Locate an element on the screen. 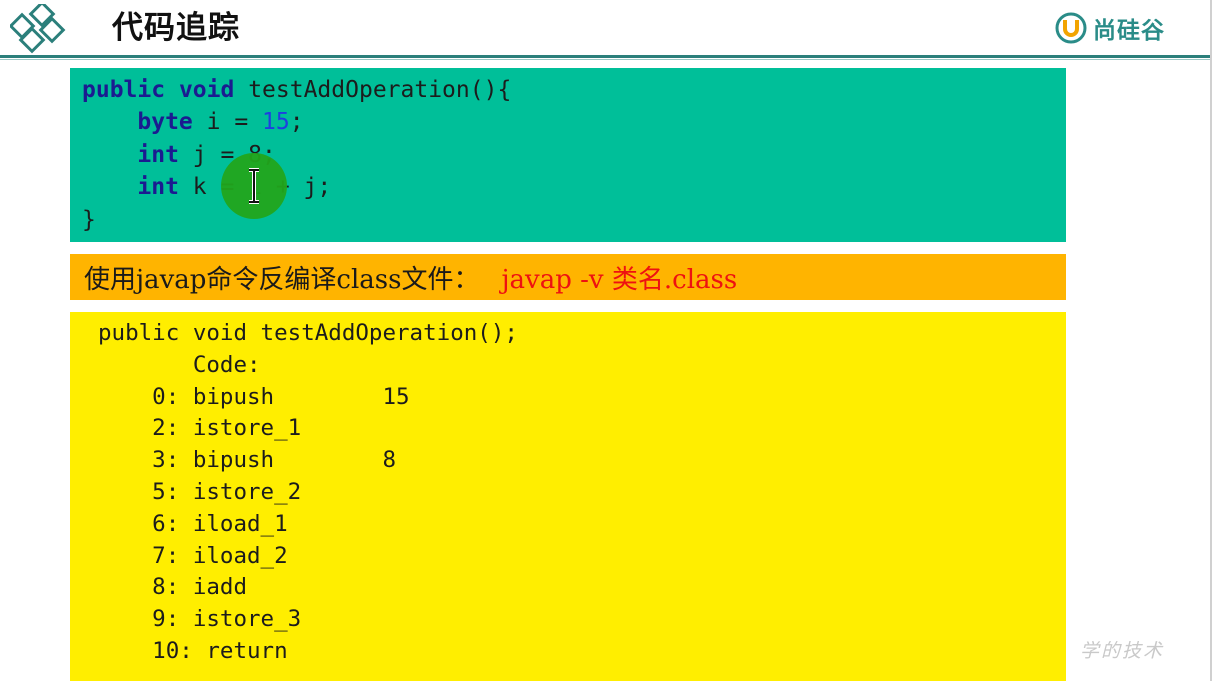 The height and width of the screenshot is (681, 1212). code-keyword: byte is located at coordinates (165, 122).